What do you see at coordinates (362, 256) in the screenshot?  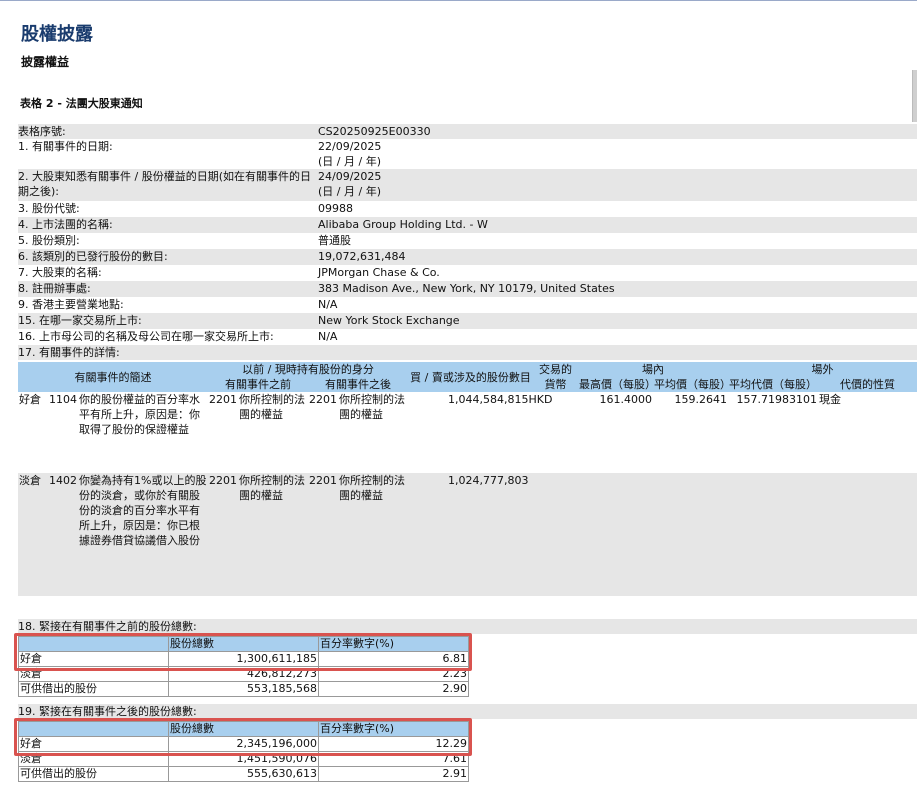 I see `info-value: 19,072,631,484` at bounding box center [362, 256].